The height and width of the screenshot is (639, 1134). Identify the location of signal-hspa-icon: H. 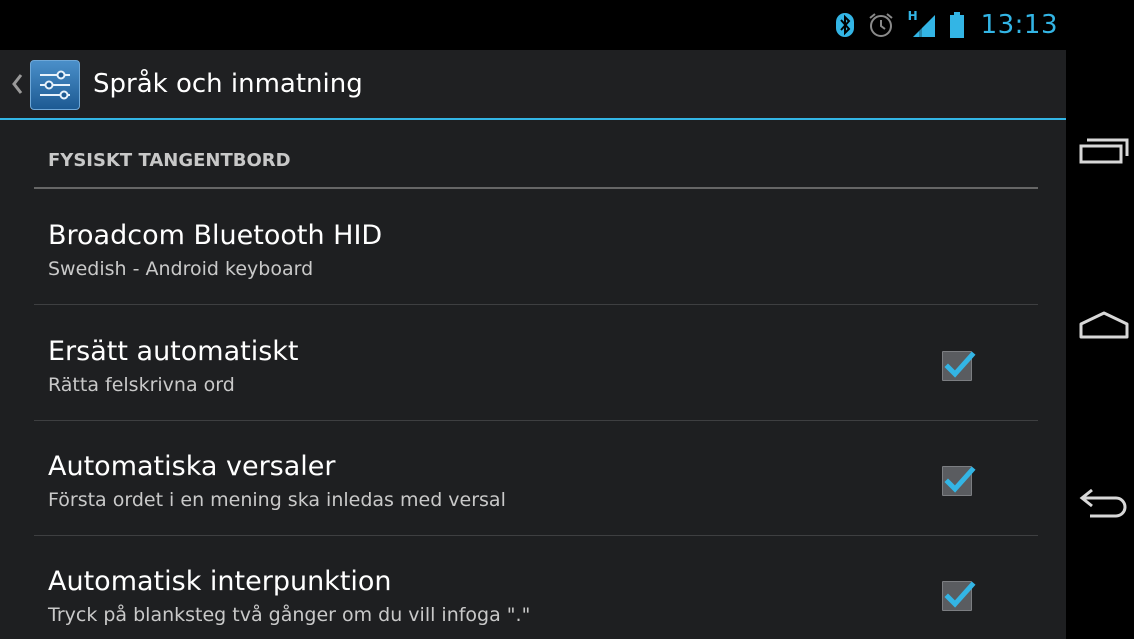
(922, 24).